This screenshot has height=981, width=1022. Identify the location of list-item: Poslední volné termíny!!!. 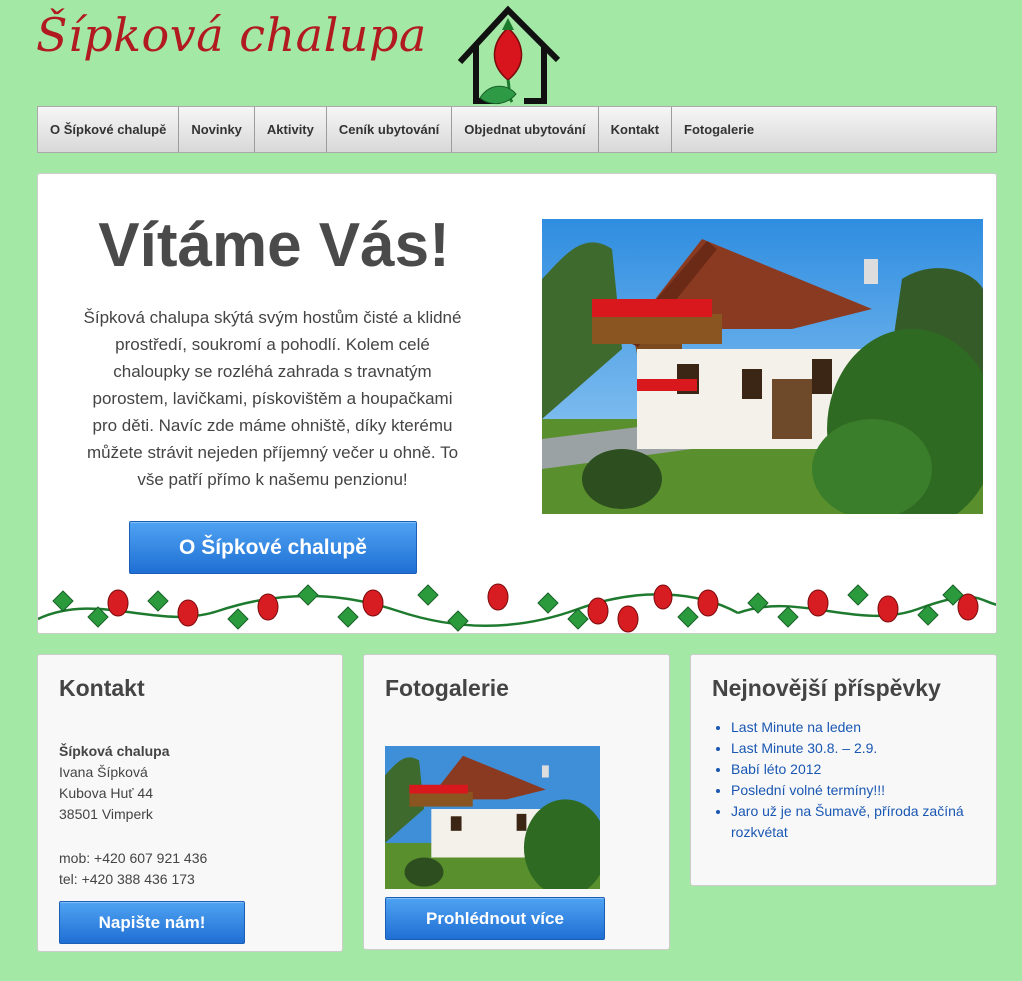
(851, 790).